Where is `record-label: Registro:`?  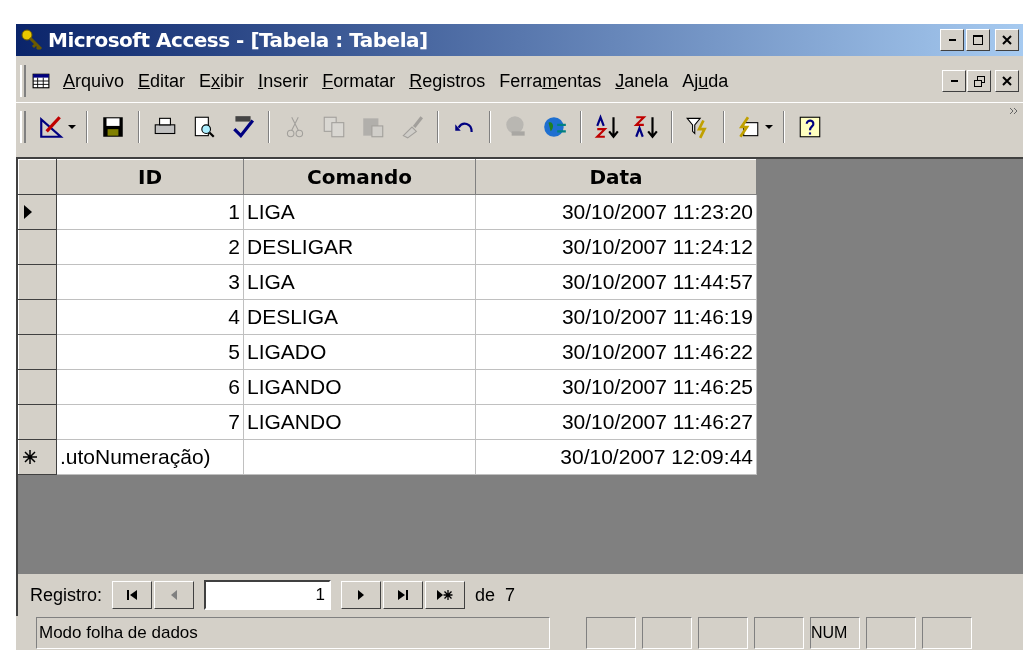 record-label: Registro: is located at coordinates (66, 595).